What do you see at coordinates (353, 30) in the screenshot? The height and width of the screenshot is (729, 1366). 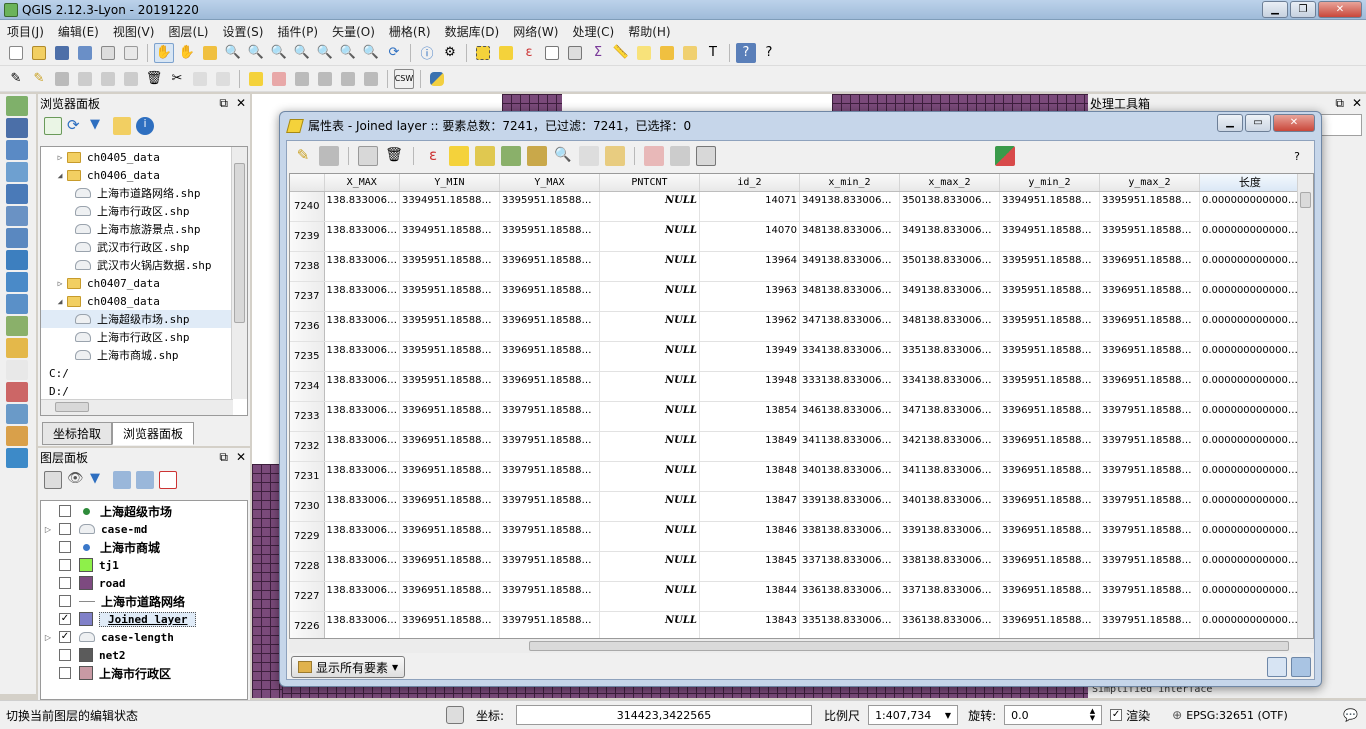 I see `menu-item: 矢量(O)` at bounding box center [353, 30].